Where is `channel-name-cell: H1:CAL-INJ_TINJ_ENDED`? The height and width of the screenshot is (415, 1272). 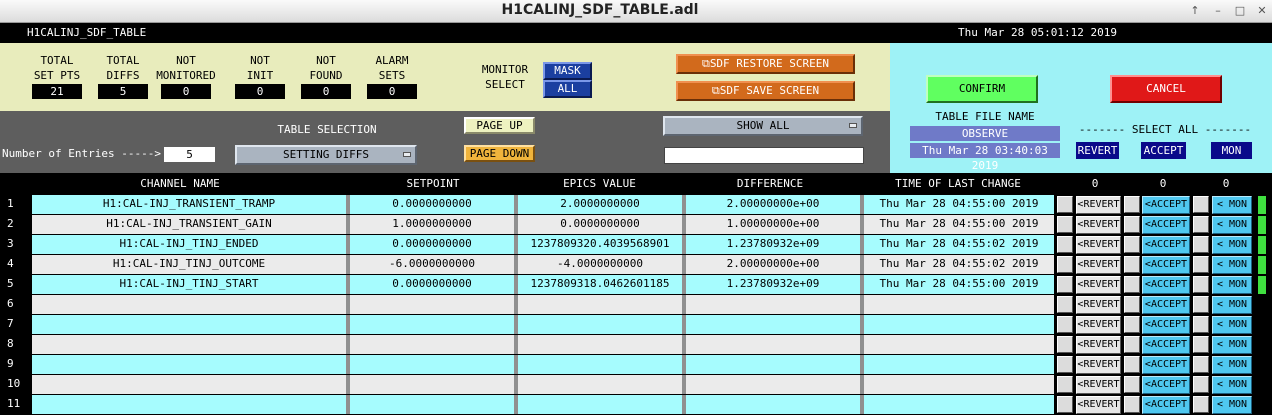 channel-name-cell: H1:CAL-INJ_TINJ_ENDED is located at coordinates (189, 243).